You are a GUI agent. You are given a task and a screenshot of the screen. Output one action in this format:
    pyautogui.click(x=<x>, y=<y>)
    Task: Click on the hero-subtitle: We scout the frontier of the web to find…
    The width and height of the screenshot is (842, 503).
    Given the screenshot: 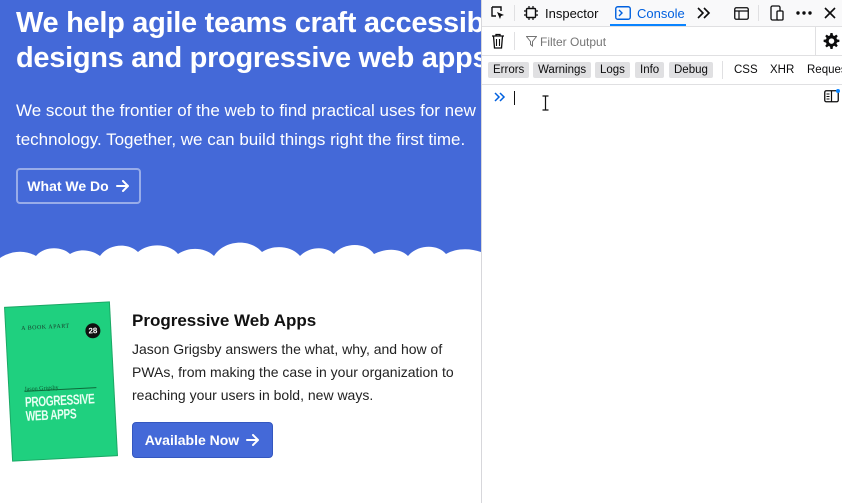 What is the action you would take?
    pyautogui.click(x=246, y=125)
    